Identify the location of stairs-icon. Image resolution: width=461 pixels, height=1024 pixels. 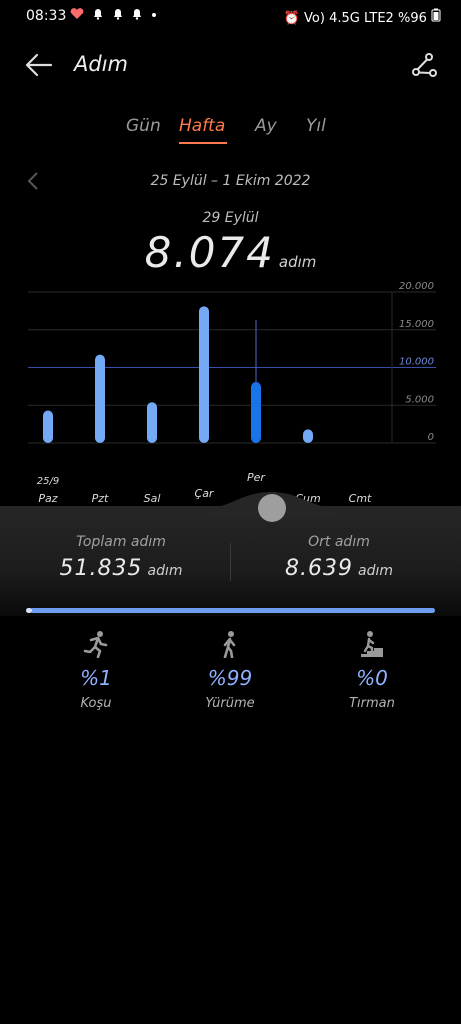
(372, 644).